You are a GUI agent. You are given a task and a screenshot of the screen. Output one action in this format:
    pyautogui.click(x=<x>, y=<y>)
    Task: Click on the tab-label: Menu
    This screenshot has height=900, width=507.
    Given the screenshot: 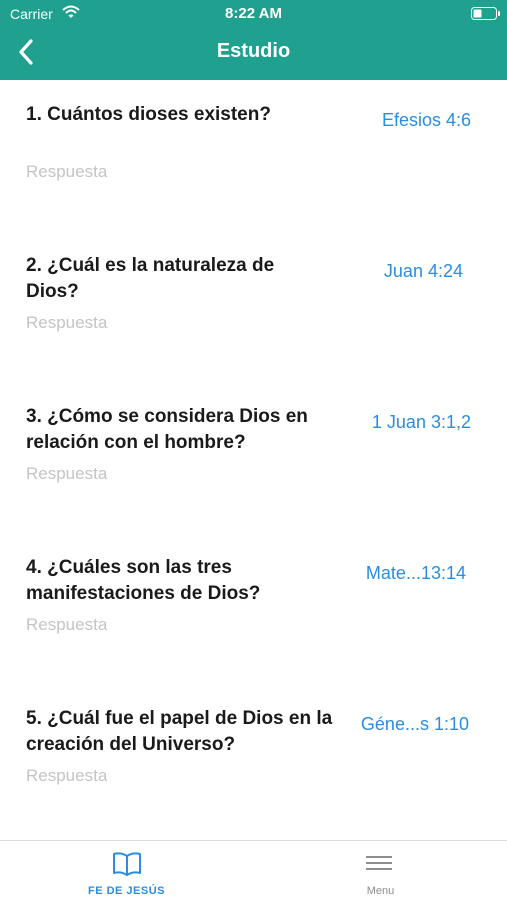 What is the action you would take?
    pyautogui.click(x=380, y=891)
    